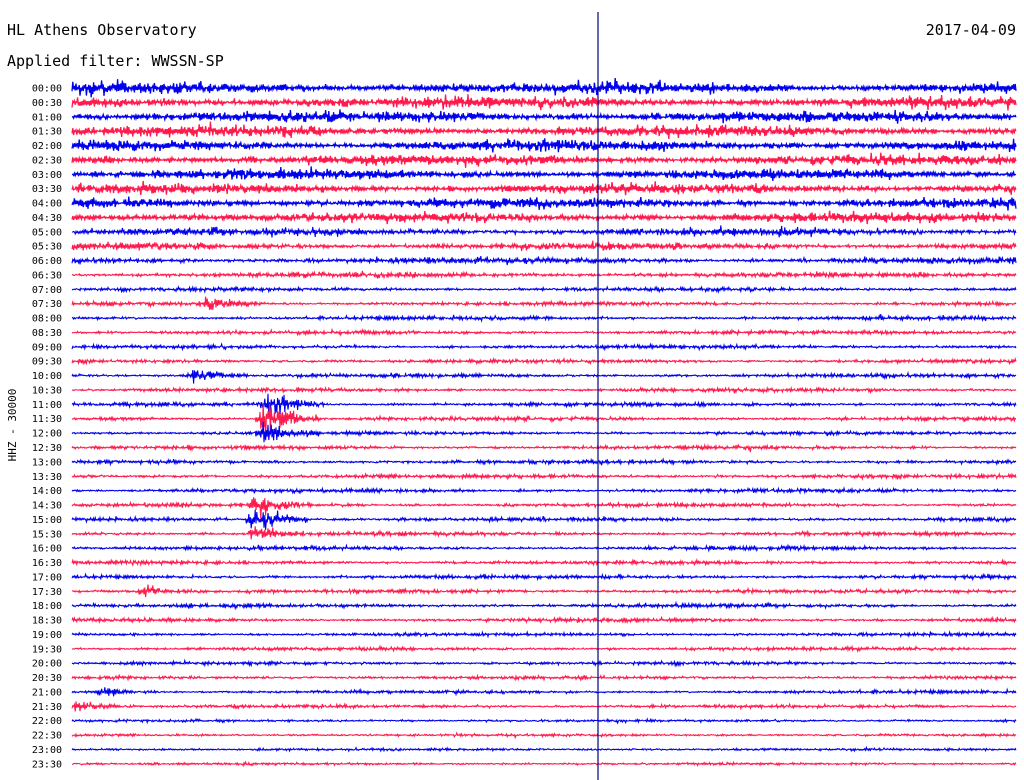 This screenshot has height=780, width=1024. What do you see at coordinates (47, 592) in the screenshot?
I see `row-time-label: 17:30` at bounding box center [47, 592].